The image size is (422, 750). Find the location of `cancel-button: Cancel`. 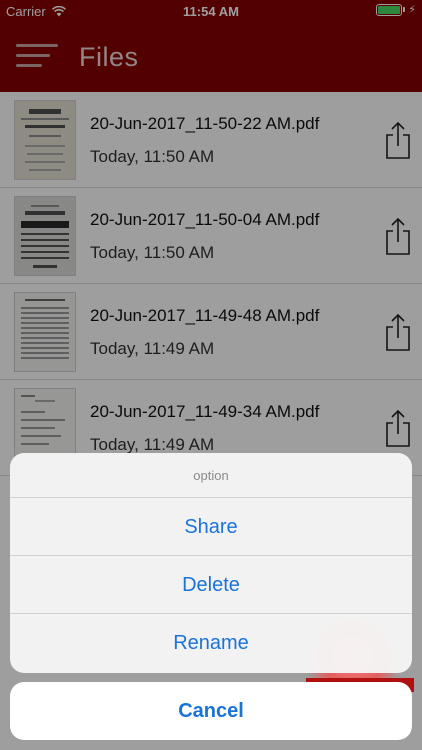

cancel-button: Cancel is located at coordinates (211, 711).